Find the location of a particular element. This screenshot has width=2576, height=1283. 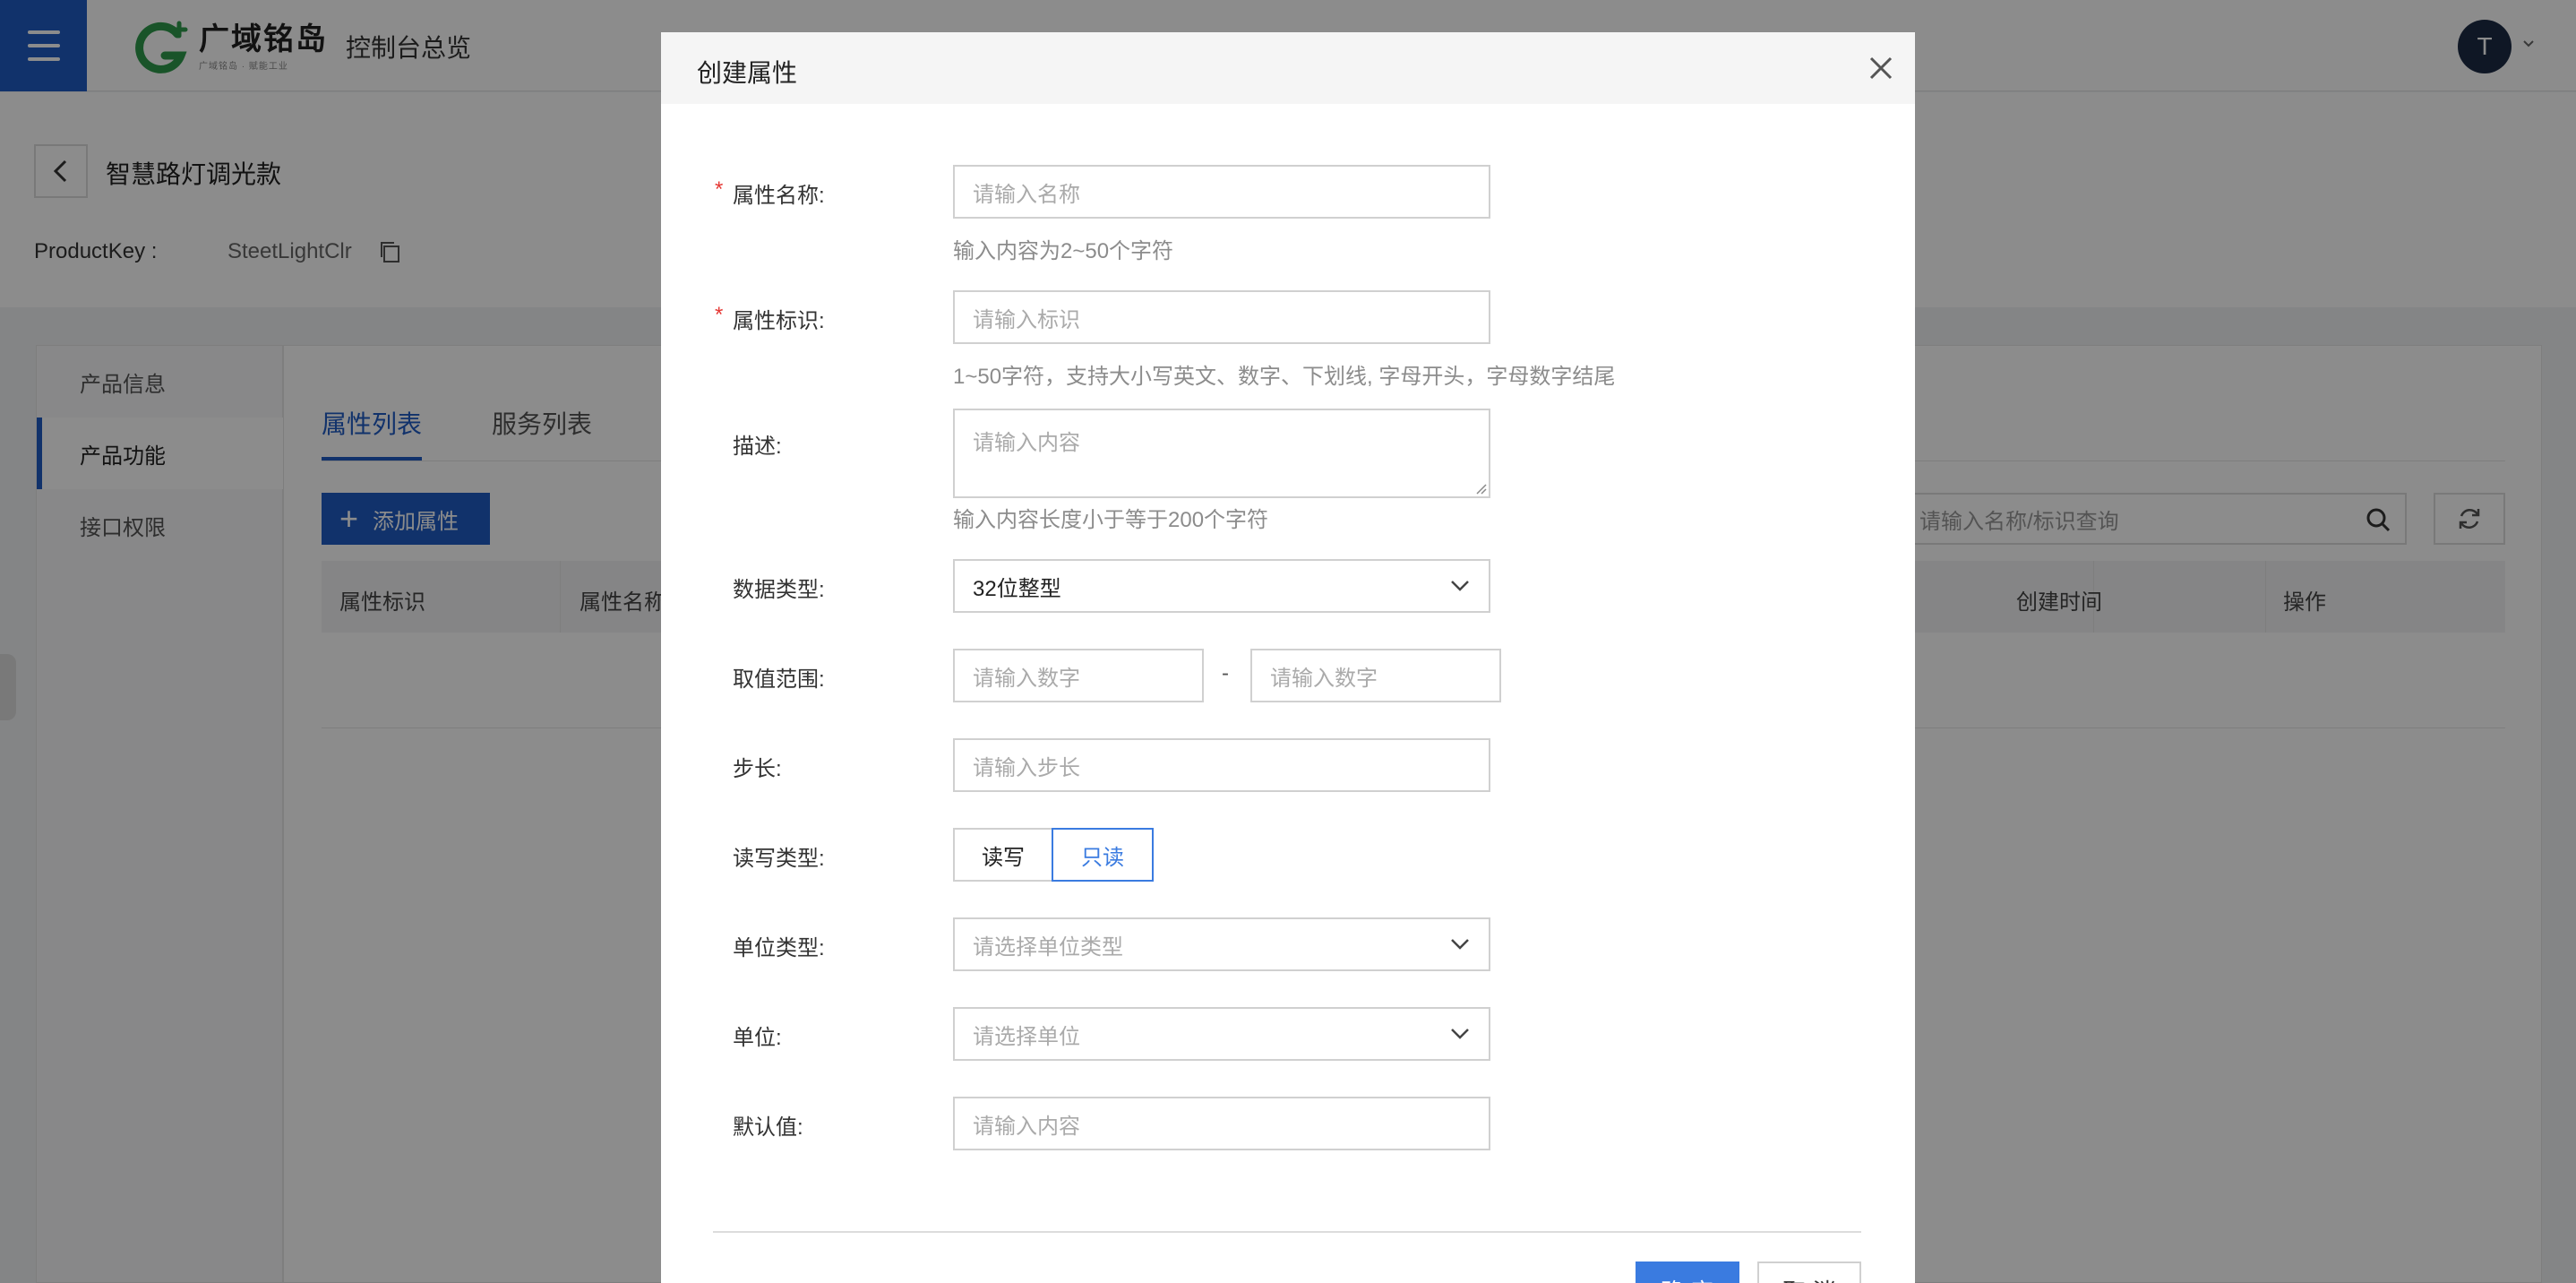

rw-type-toggle: 读写 只读 is located at coordinates (1053, 855).